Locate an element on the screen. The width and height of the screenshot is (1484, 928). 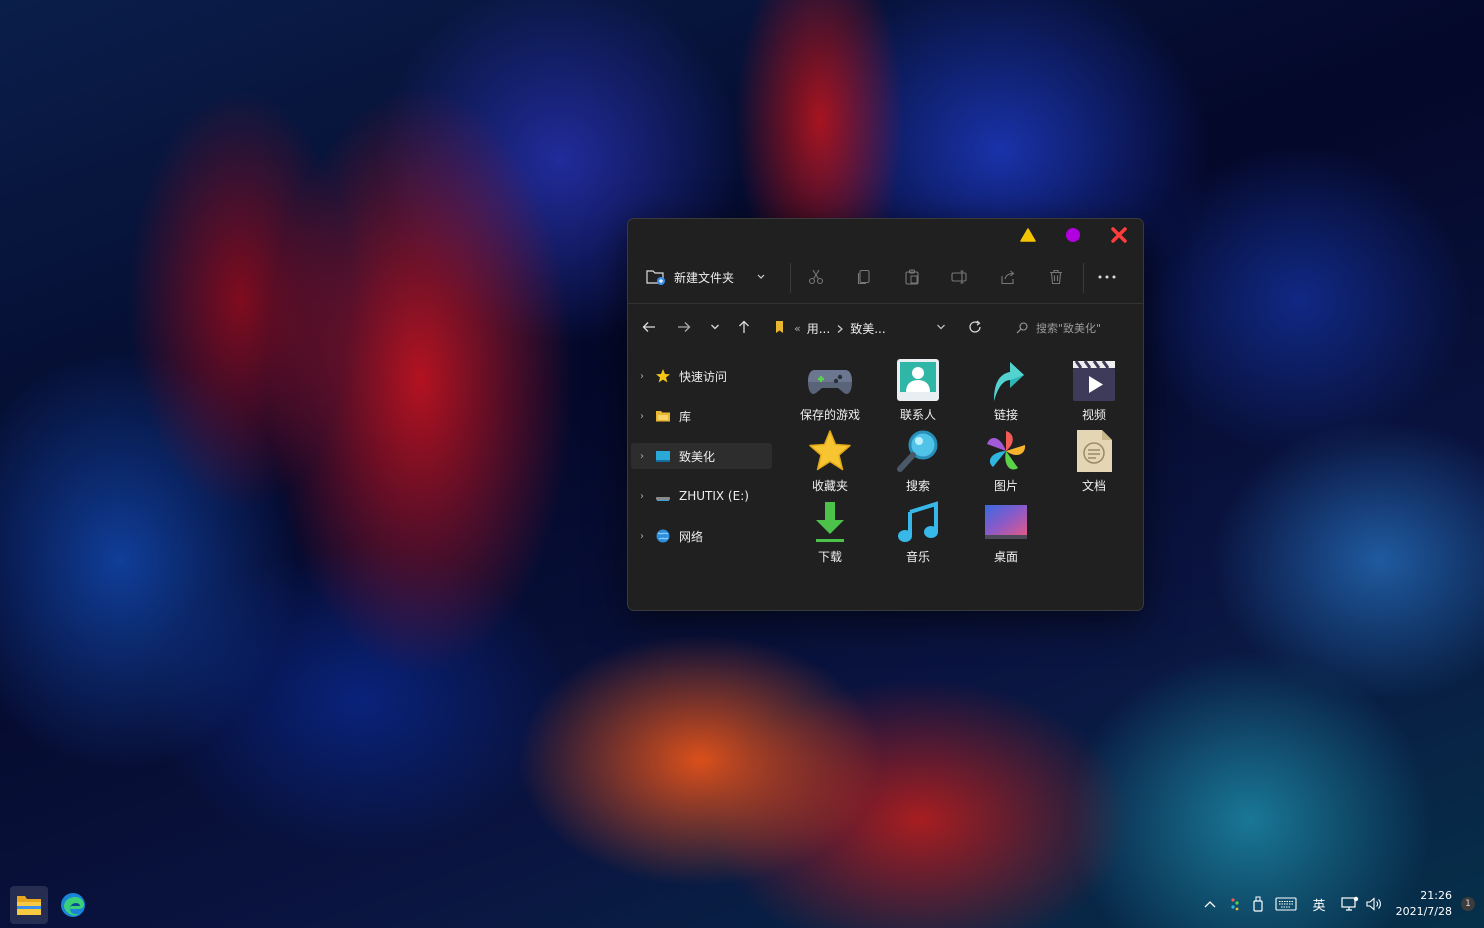
forward-button is located at coordinates (684, 327).